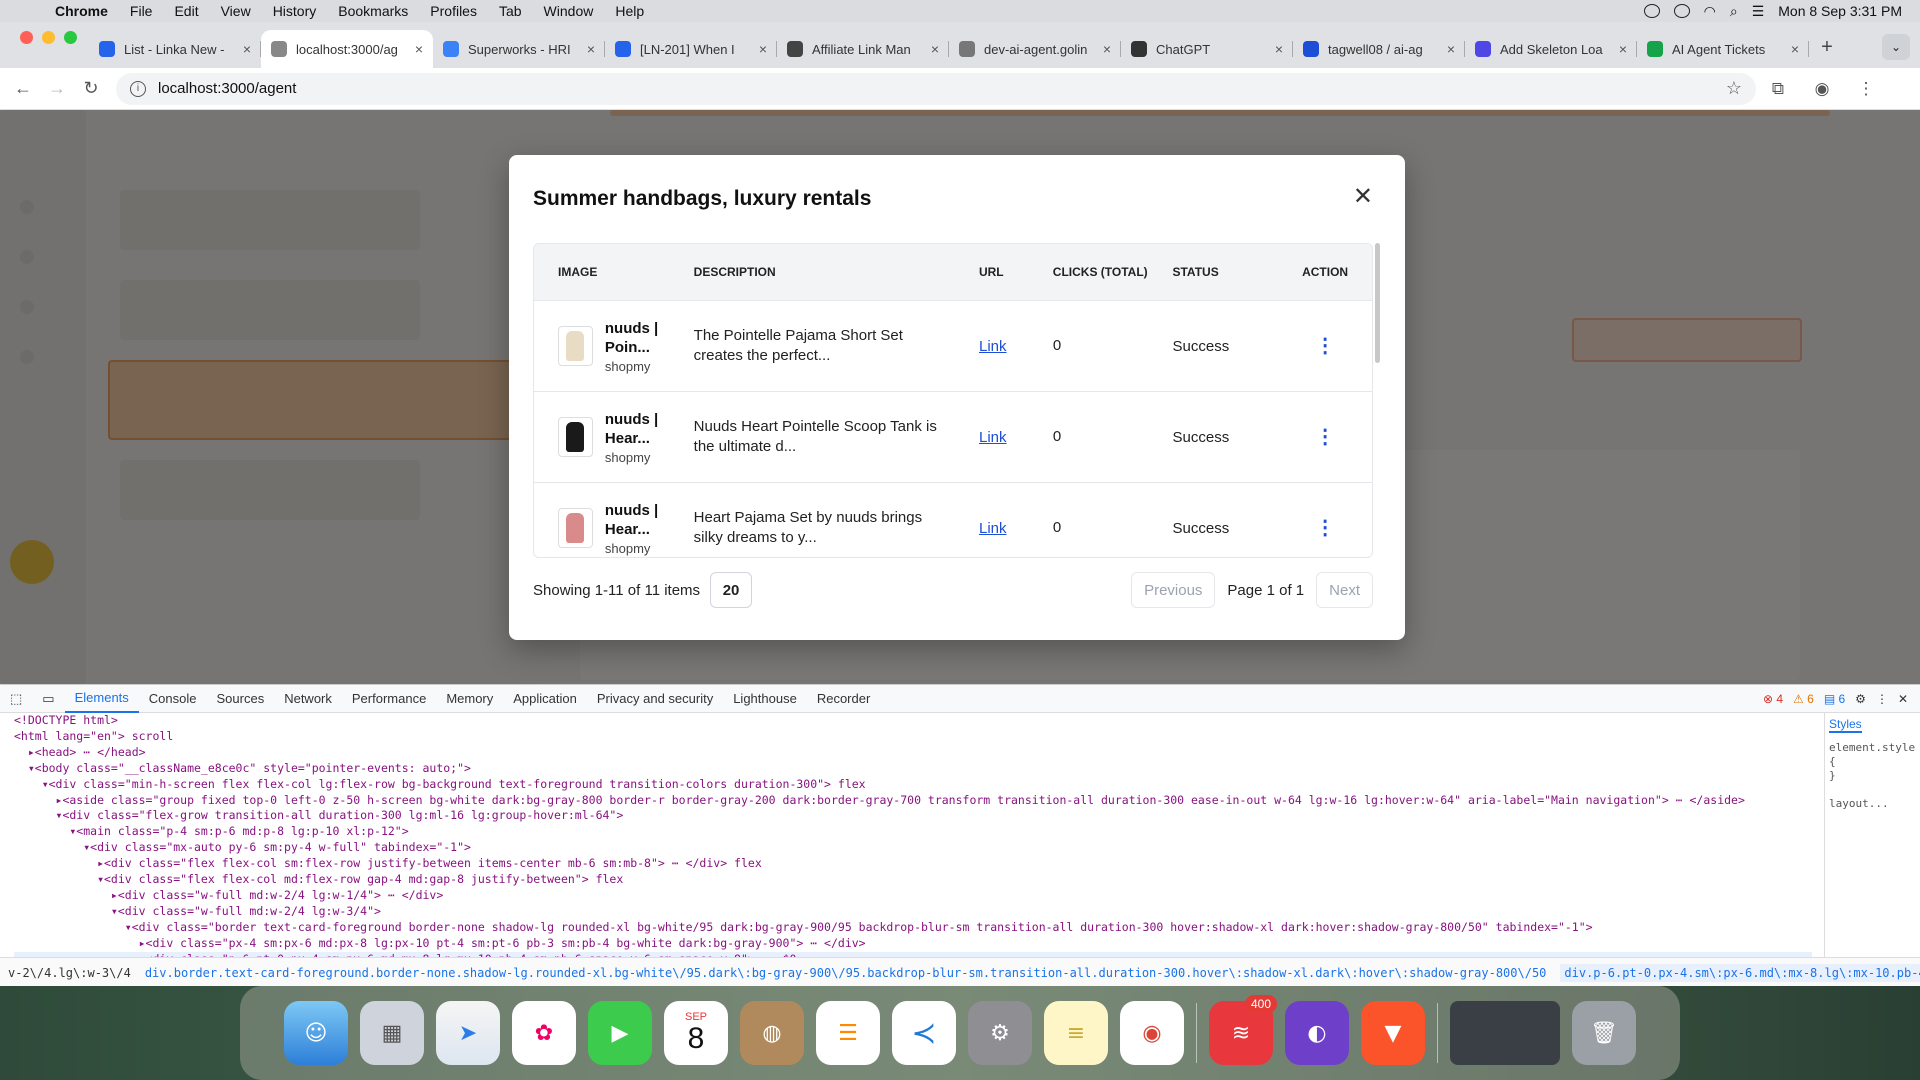  I want to click on status-icon, so click(1651, 11).